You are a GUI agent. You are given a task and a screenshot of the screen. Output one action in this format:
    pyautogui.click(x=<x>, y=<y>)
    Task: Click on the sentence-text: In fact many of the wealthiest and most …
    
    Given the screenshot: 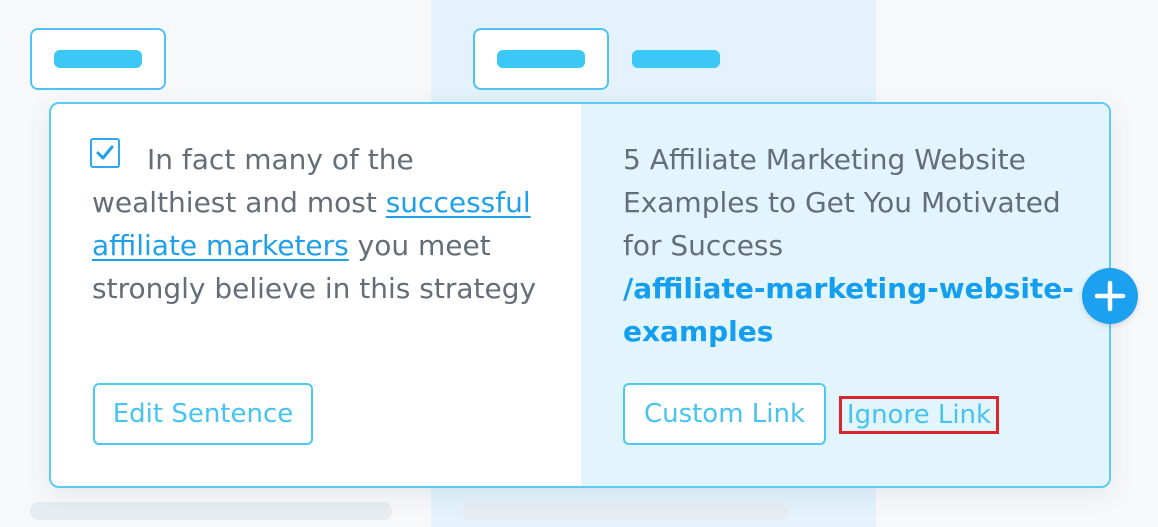 What is the action you would take?
    pyautogui.click(x=317, y=224)
    